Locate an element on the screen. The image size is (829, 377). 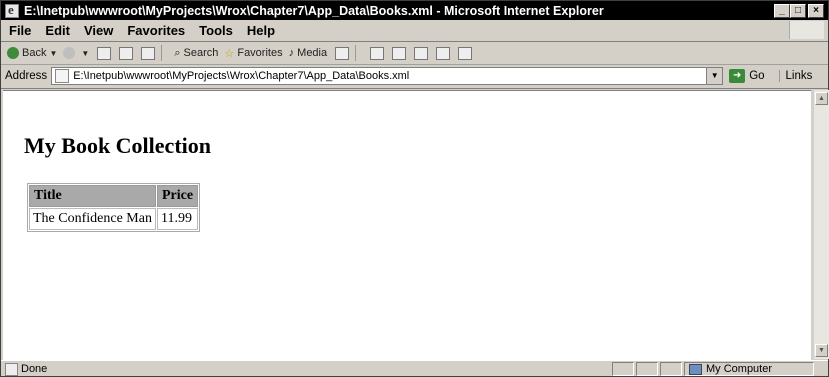
media-label: Media is located at coordinates (312, 53).